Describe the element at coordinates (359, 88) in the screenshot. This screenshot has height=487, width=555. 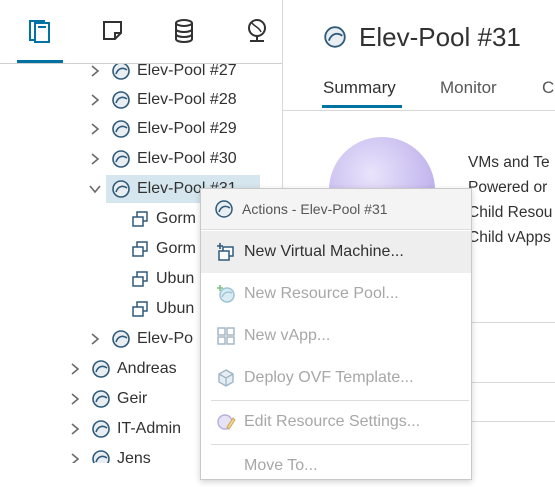
I see `tab-summary: Summary` at that location.